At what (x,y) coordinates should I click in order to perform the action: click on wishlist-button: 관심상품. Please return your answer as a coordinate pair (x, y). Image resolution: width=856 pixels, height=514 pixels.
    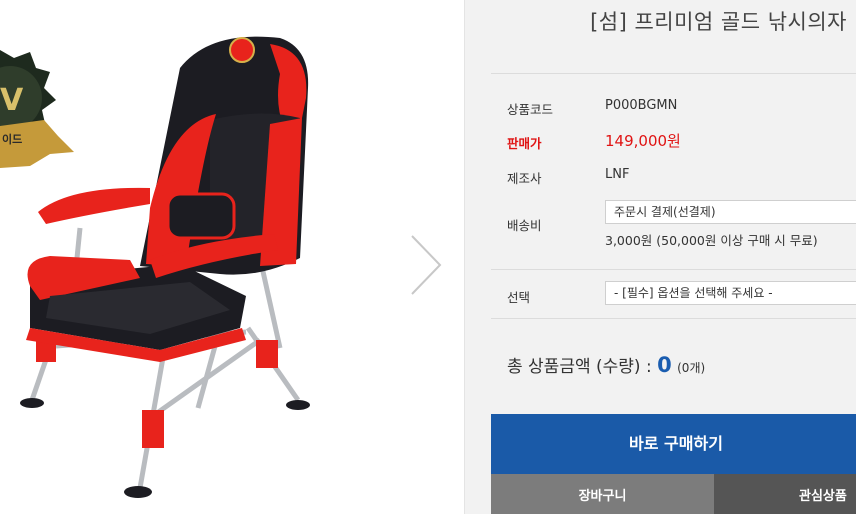
    Looking at the image, I should click on (785, 494).